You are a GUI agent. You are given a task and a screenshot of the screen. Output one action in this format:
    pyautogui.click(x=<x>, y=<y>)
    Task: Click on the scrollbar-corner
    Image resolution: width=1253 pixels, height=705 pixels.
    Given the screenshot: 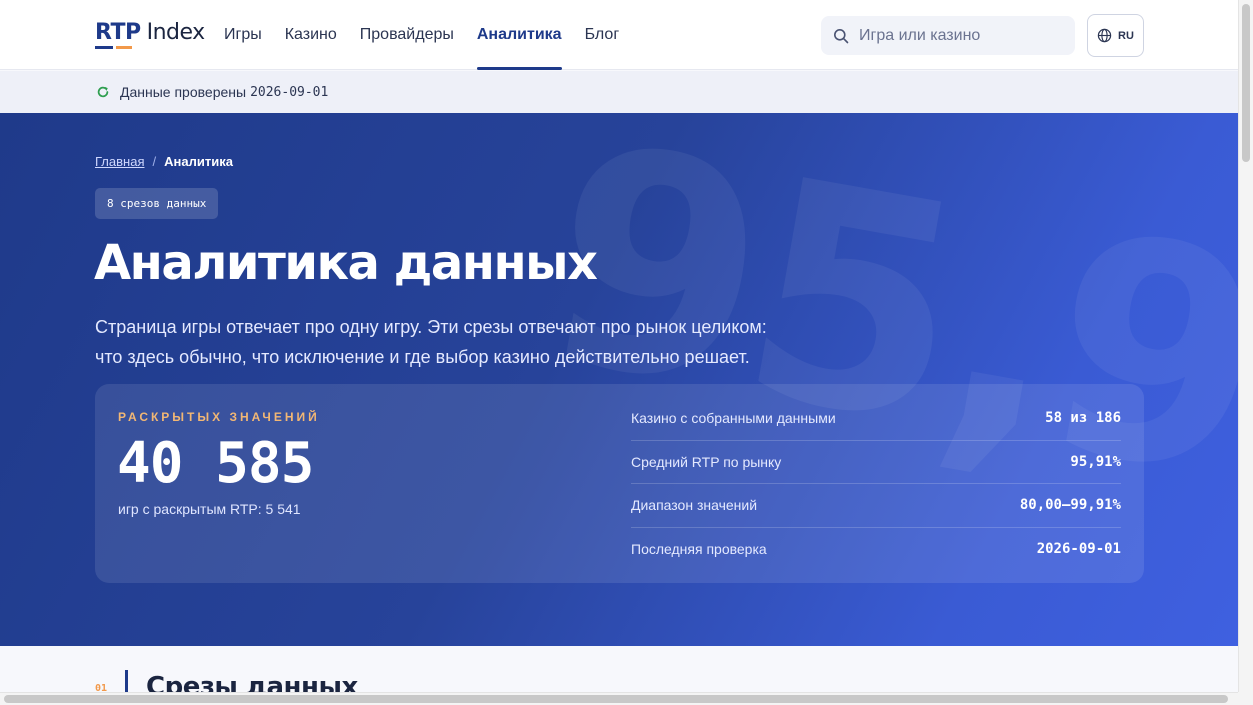 What is the action you would take?
    pyautogui.click(x=1245, y=698)
    